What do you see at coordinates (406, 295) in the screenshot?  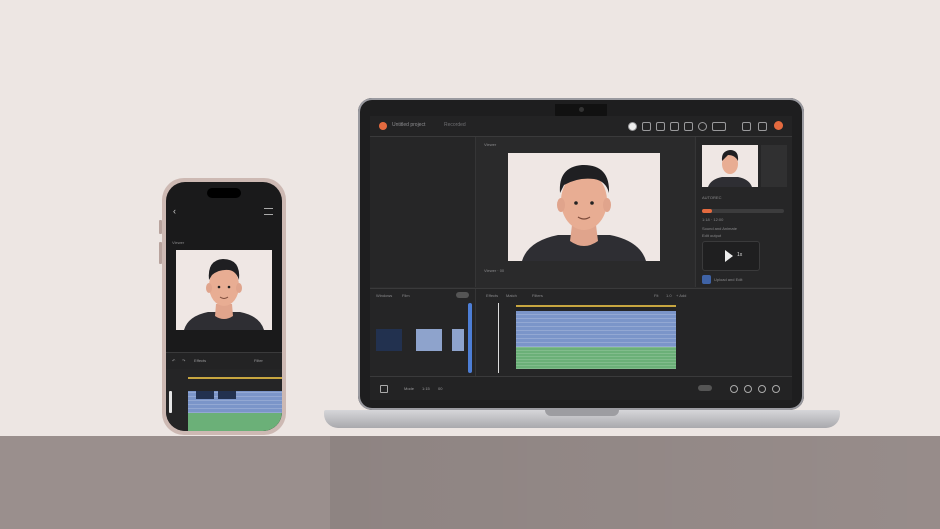 I see `timeline-label-film: Film` at bounding box center [406, 295].